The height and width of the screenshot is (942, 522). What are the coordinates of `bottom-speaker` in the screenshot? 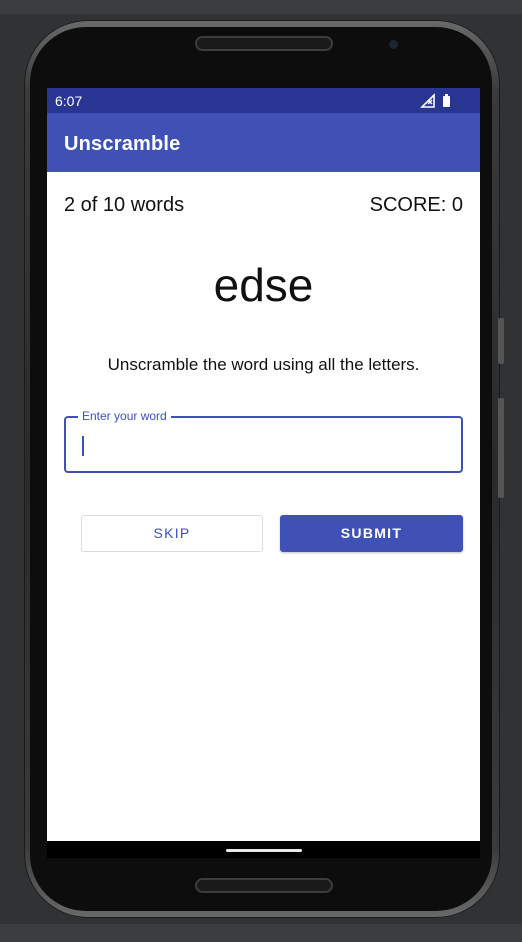 It's located at (264, 885).